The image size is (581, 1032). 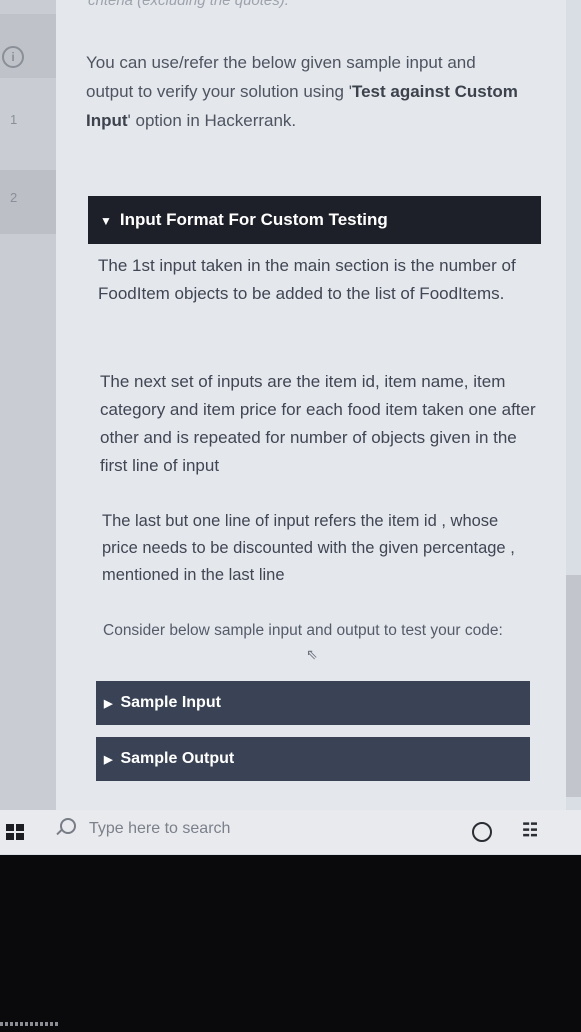 I want to click on input-format-title: Input Format For Custom Testing, so click(x=253, y=219).